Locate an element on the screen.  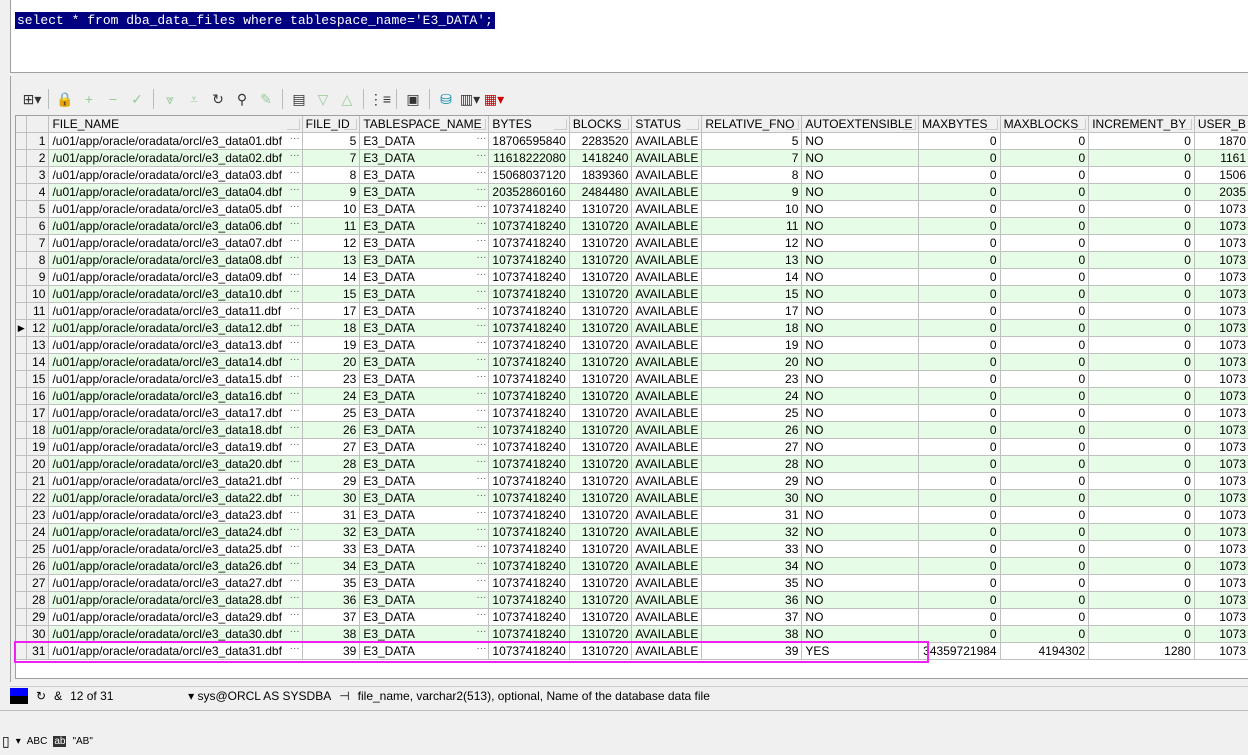
cell-file-id: 19 is located at coordinates (331, 345).